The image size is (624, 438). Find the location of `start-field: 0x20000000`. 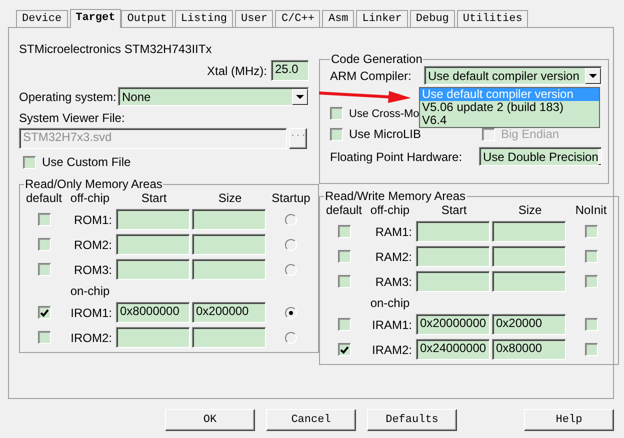

start-field: 0x20000000 is located at coordinates (453, 324).